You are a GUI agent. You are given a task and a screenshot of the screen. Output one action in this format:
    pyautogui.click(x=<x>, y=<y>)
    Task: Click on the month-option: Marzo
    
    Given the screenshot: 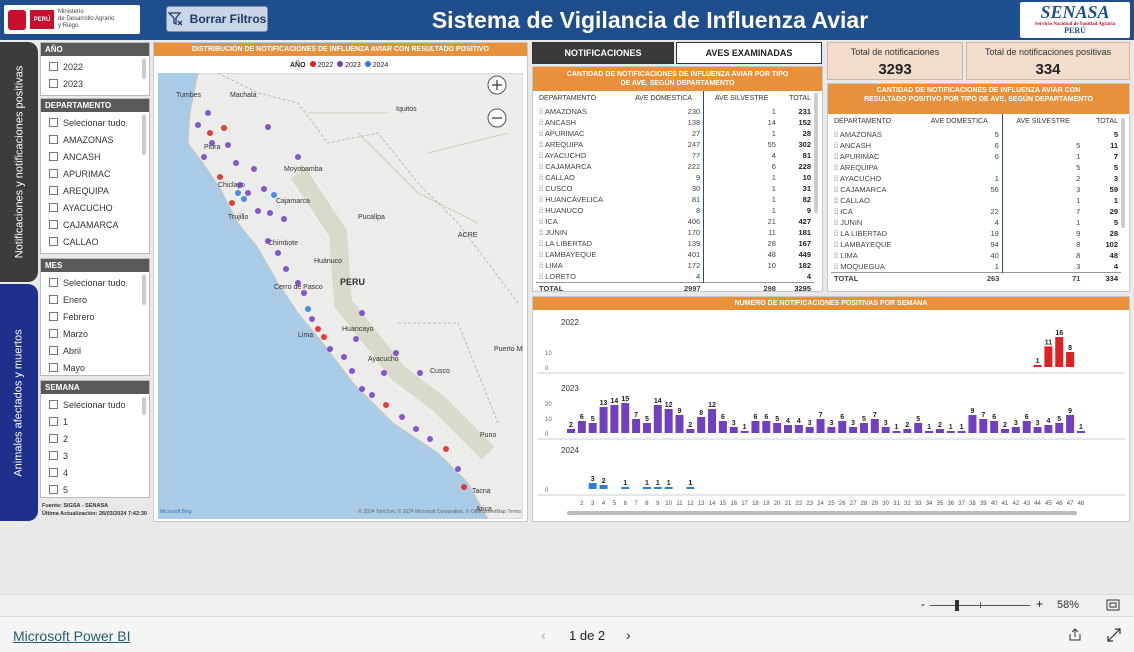 What is the action you would take?
    pyautogui.click(x=95, y=333)
    